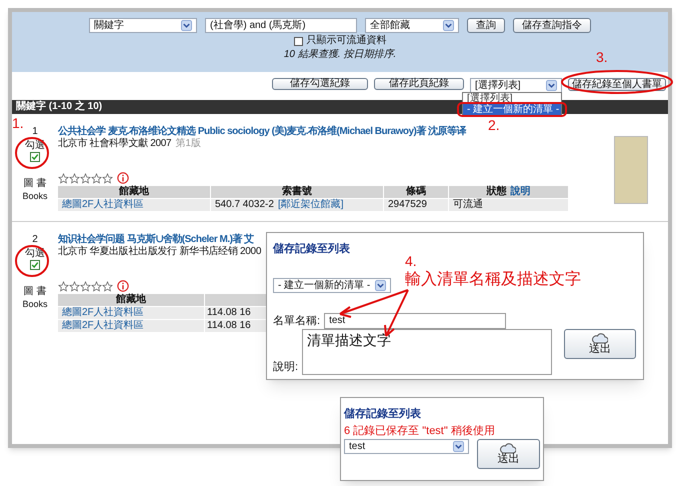  I want to click on description-field: 清單描述文字, so click(427, 352).